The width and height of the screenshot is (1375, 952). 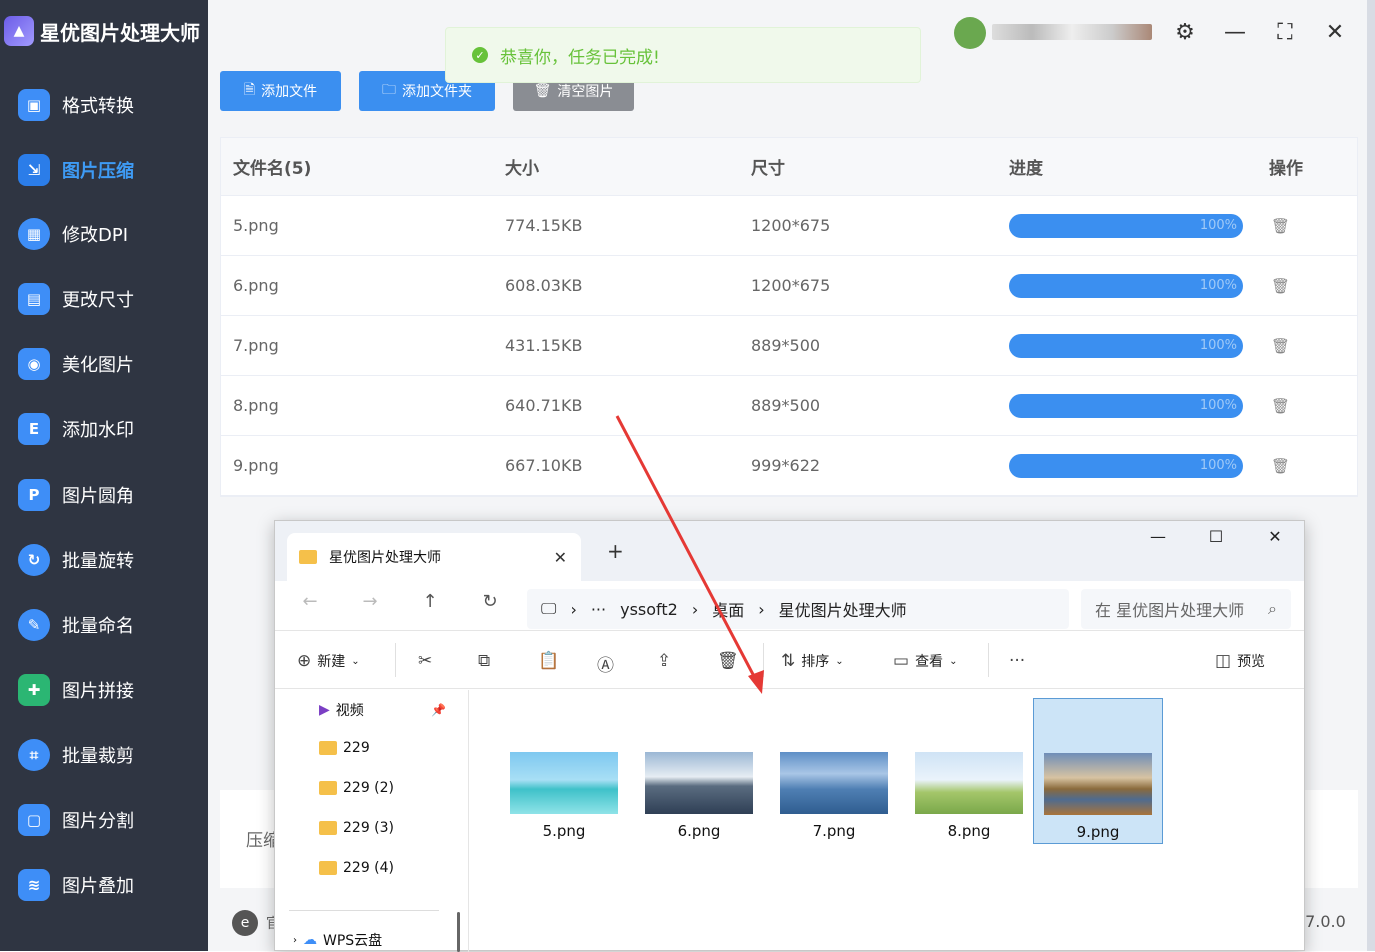 What do you see at coordinates (1126, 465) in the screenshot?
I see `progress-bar: 100%` at bounding box center [1126, 465].